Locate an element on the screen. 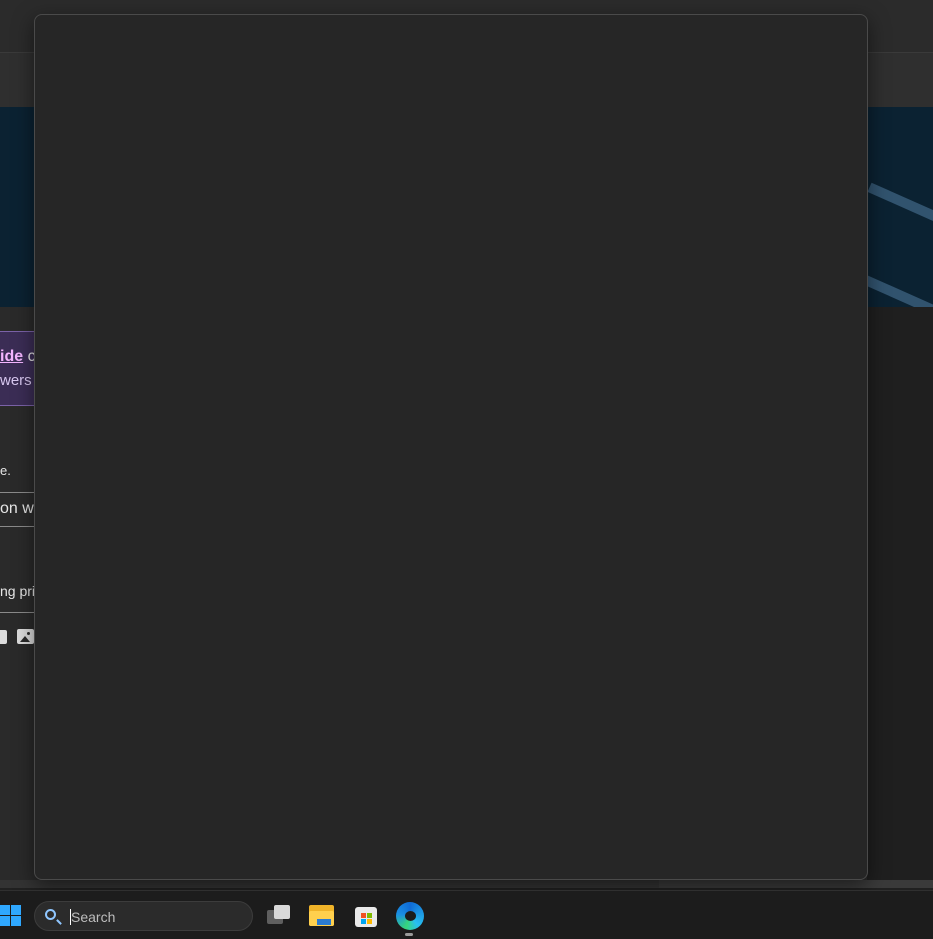  taskbar-search-box is located at coordinates (143, 916).